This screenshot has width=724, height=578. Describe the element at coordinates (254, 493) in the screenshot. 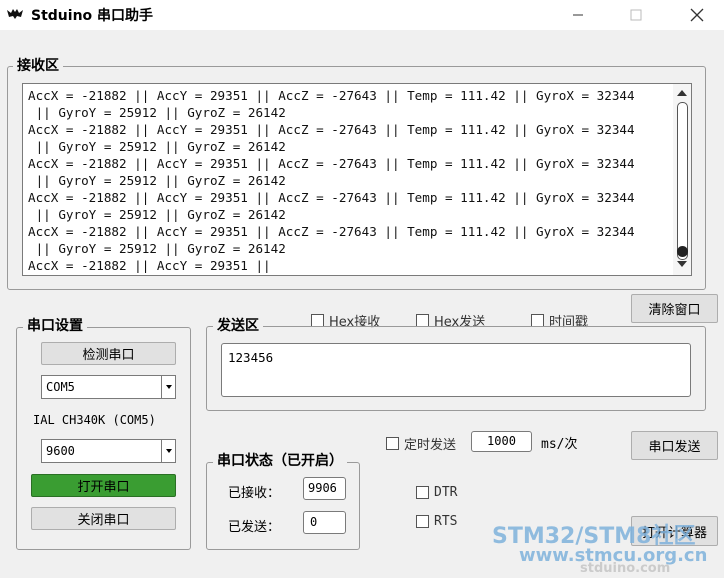

I see `received-label: 已接收：` at that location.